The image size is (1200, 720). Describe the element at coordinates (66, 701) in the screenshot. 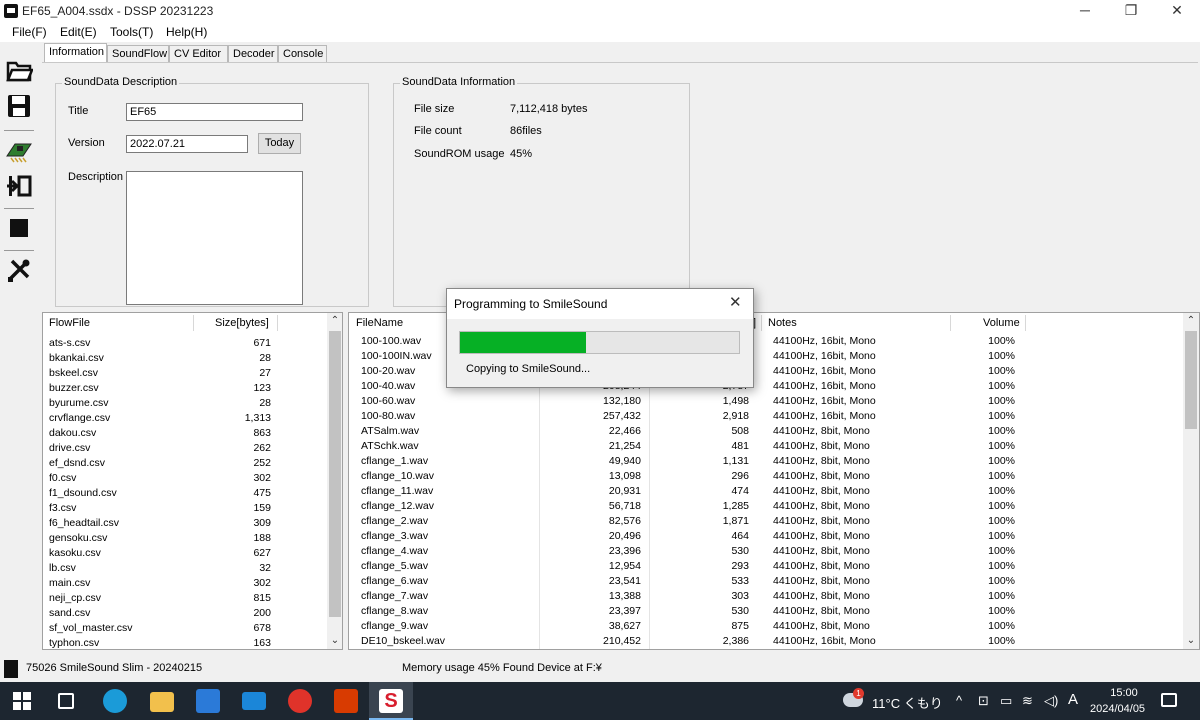

I see `task-view-icon` at that location.